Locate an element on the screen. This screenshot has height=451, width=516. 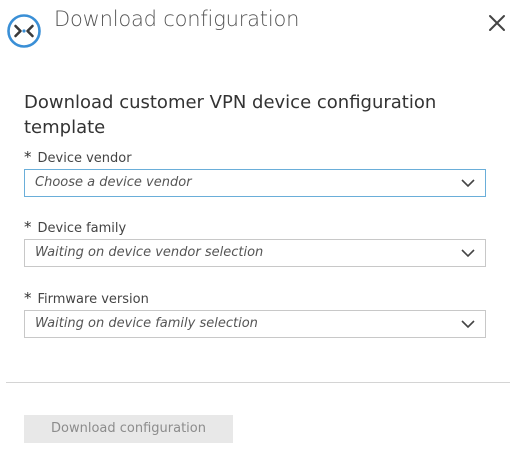
page-title: Download configuration is located at coordinates (177, 19).